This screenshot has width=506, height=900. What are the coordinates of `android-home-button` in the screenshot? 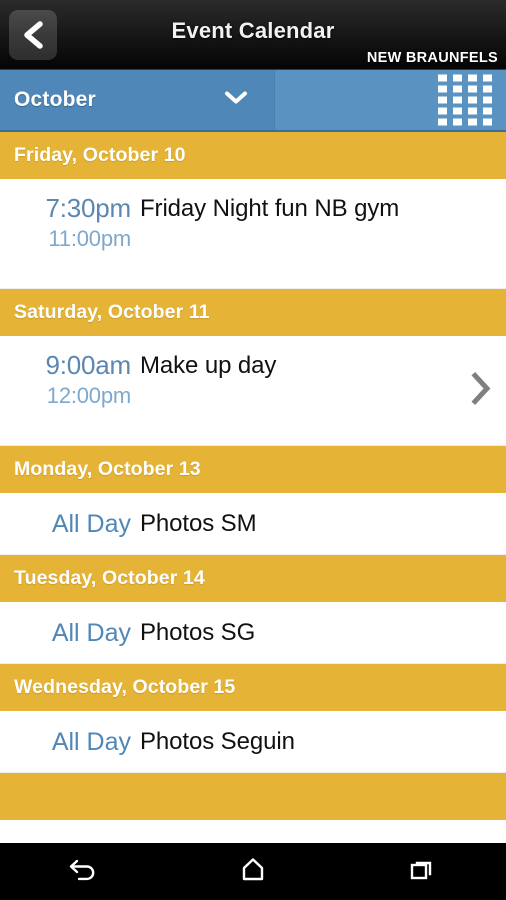 It's located at (253, 871).